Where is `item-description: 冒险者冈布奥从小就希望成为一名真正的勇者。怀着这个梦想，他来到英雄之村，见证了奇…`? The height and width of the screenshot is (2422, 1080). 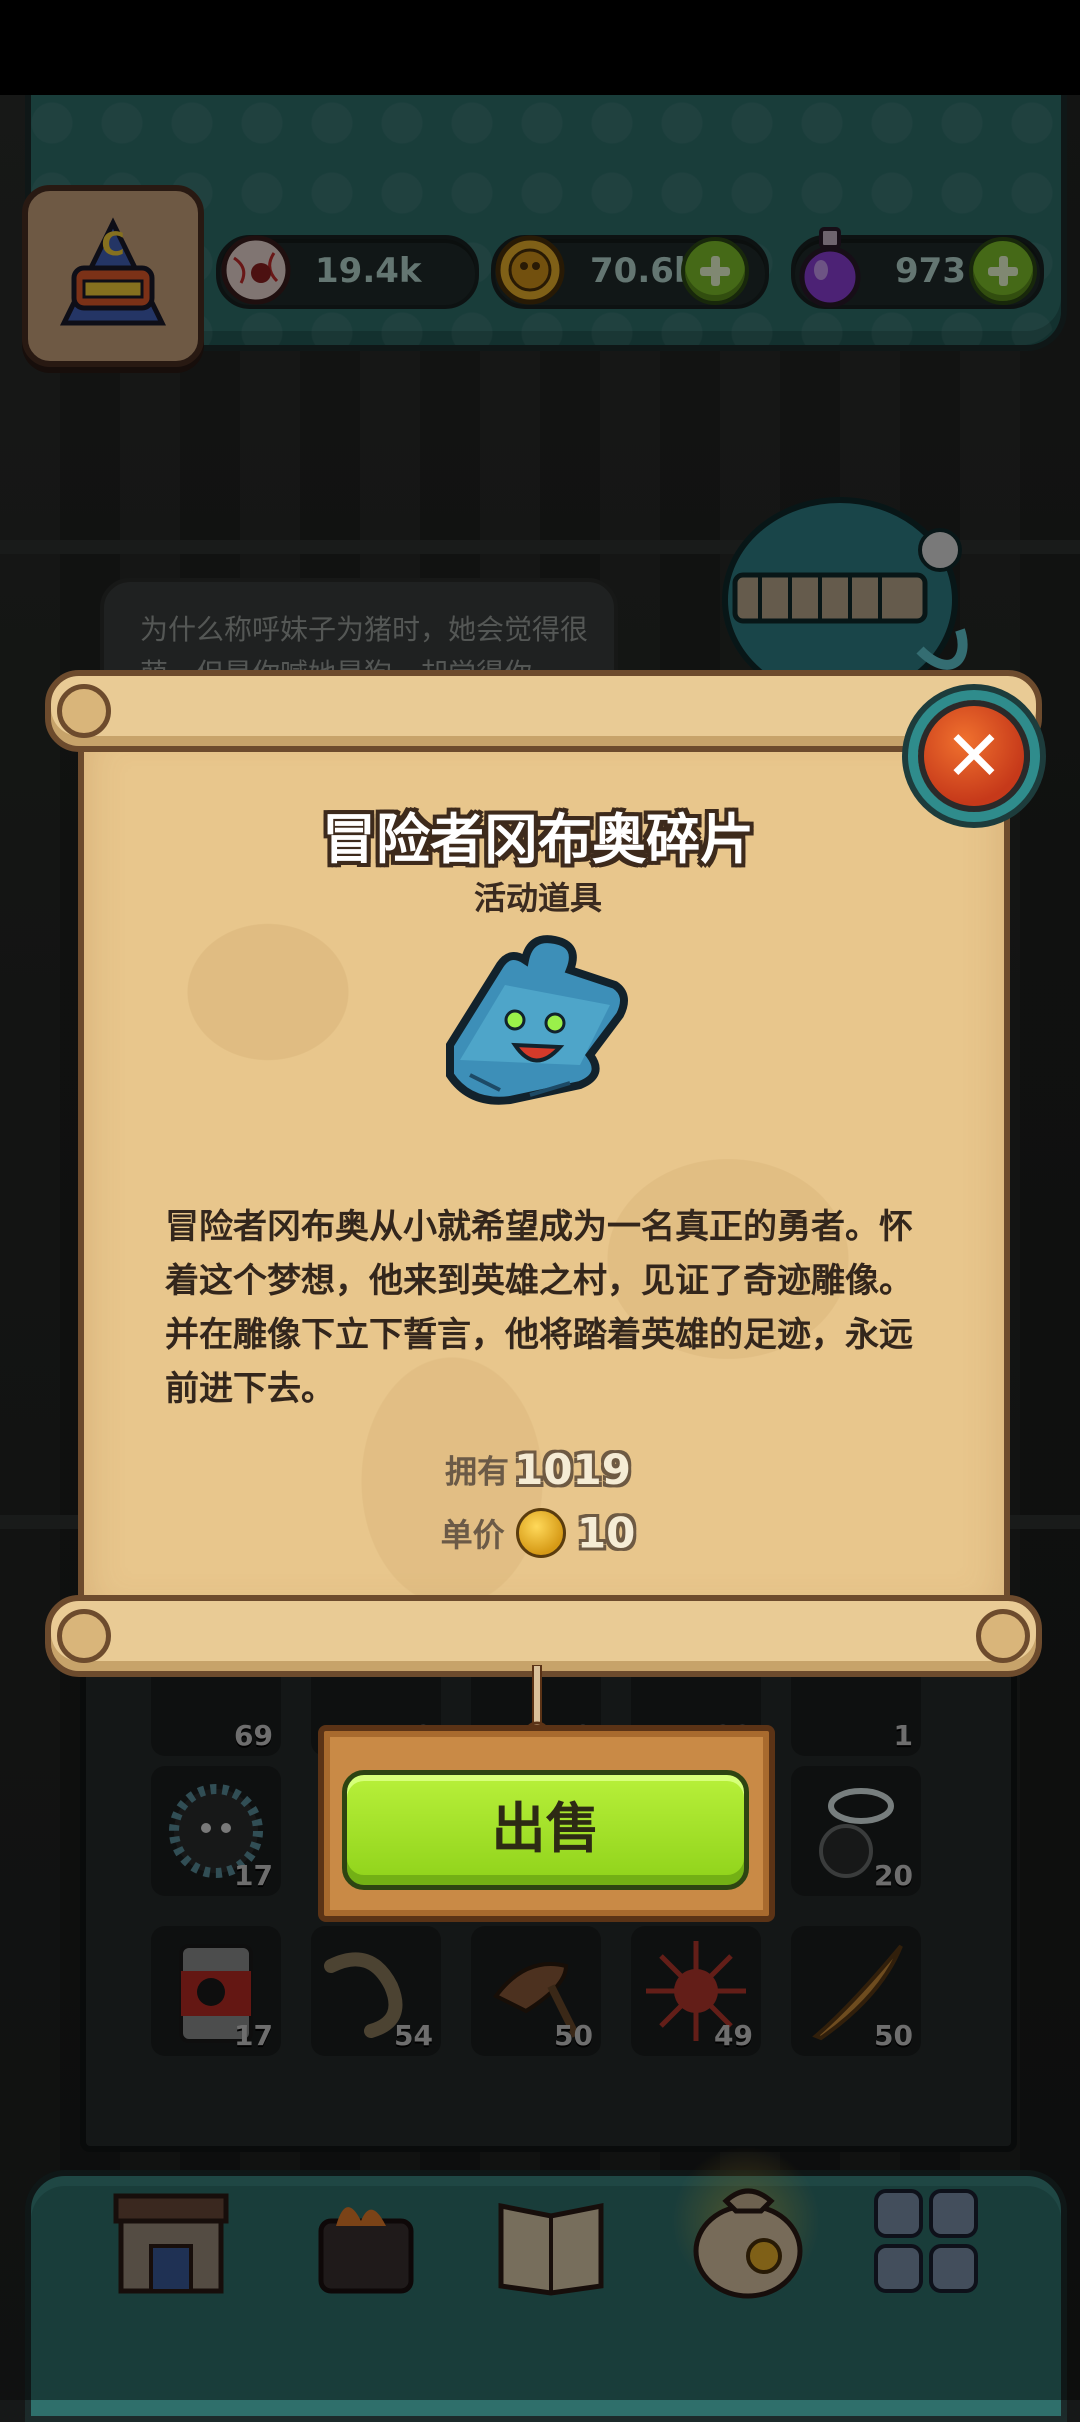 item-description: 冒险者冈布奥从小就希望成为一名真正的勇者。怀着这个梦想，他来到英雄之村，见证了奇… is located at coordinates (539, 1308).